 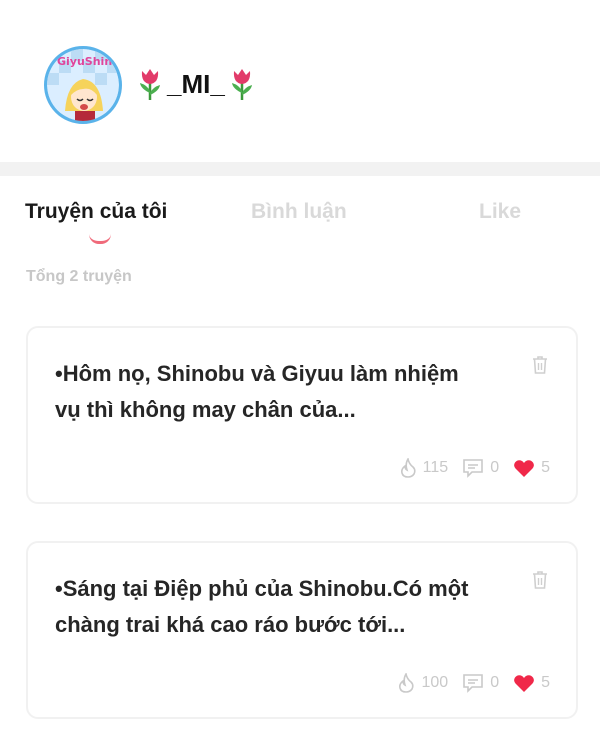 I want to click on tab-bar: Truyện của tôi Bình luận Like, so click(x=300, y=220).